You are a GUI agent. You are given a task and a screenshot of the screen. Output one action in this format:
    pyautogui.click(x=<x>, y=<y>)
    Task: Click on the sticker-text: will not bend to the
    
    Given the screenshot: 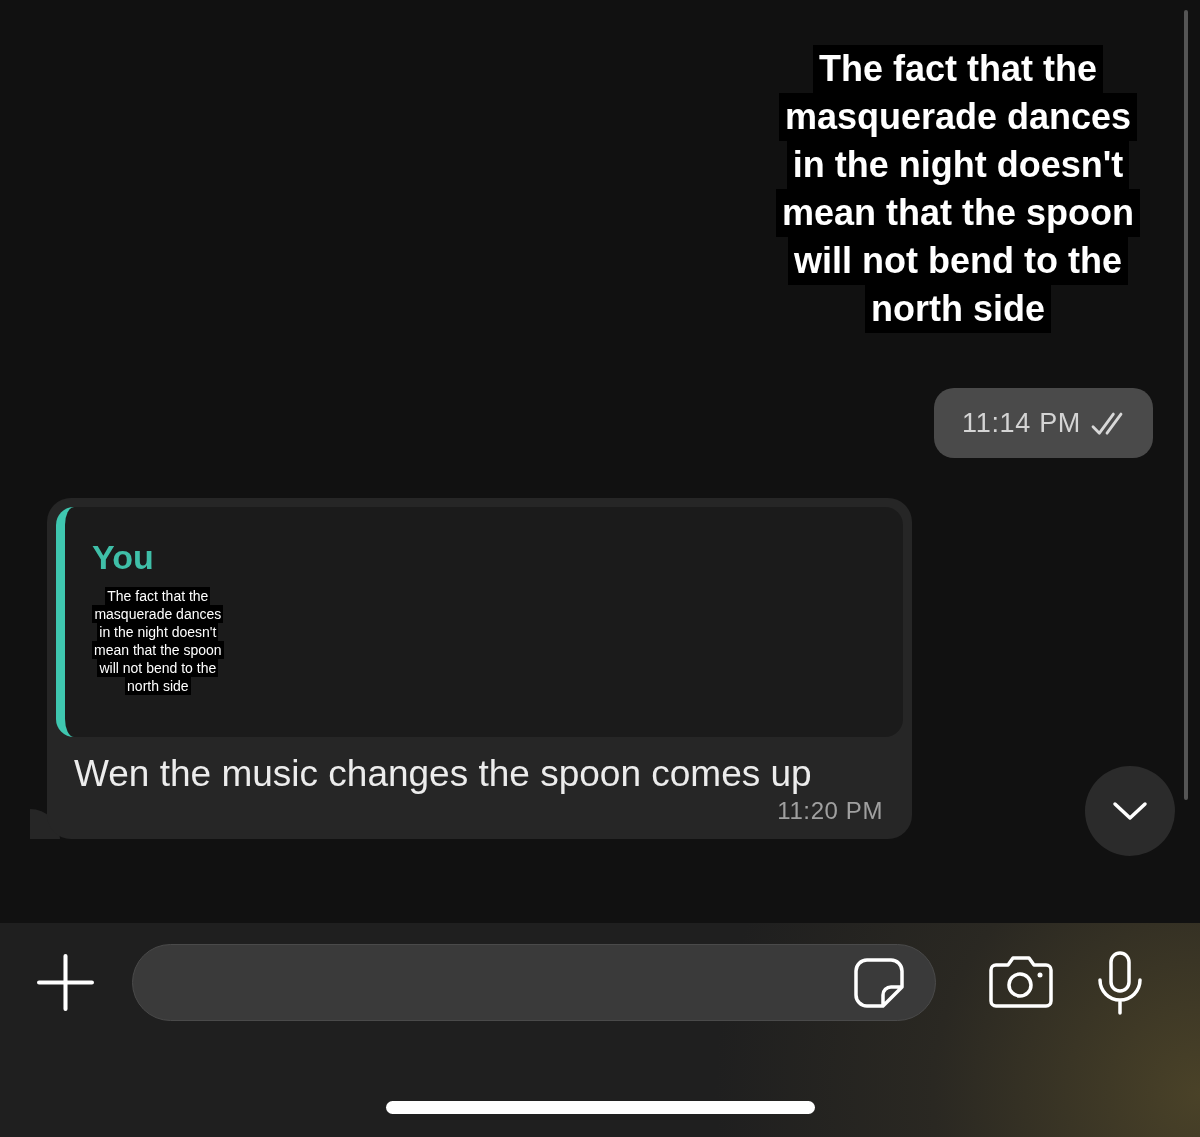 What is the action you would take?
    pyautogui.click(x=958, y=261)
    